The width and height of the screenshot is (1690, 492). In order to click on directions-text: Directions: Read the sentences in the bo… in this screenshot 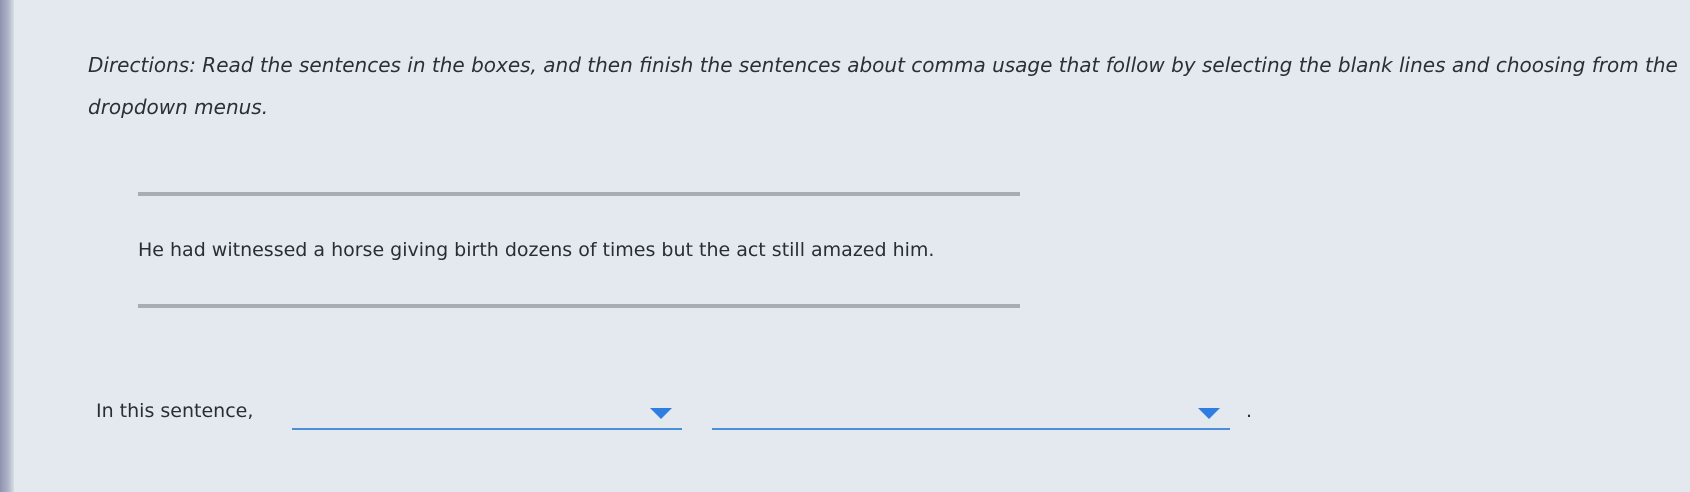, I will do `click(883, 86)`.